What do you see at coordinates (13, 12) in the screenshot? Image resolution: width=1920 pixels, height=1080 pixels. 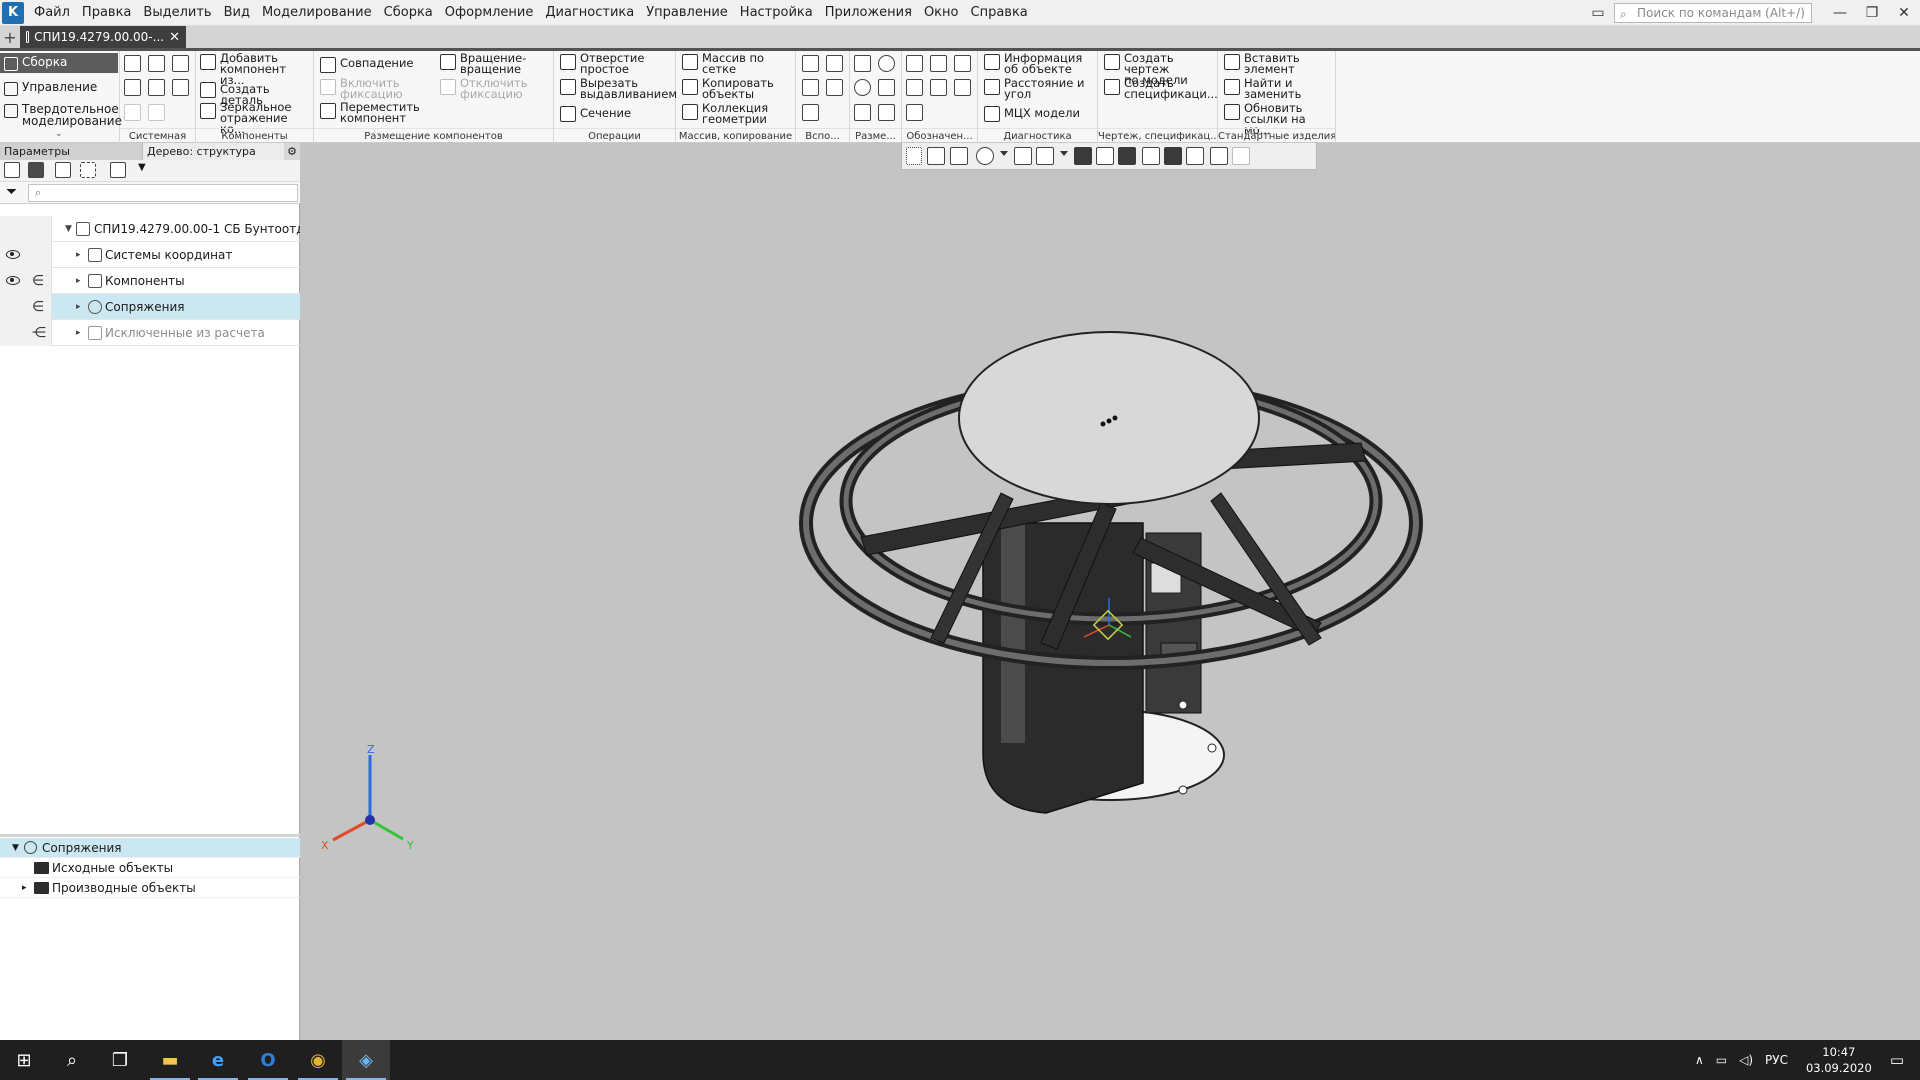 I see `kompas-logo-icon: K` at bounding box center [13, 12].